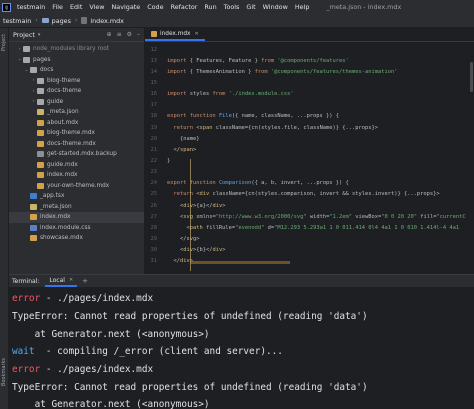  Describe the element at coordinates (76, 49) in the screenshot. I see `tree-item: › node_modules library root` at that location.